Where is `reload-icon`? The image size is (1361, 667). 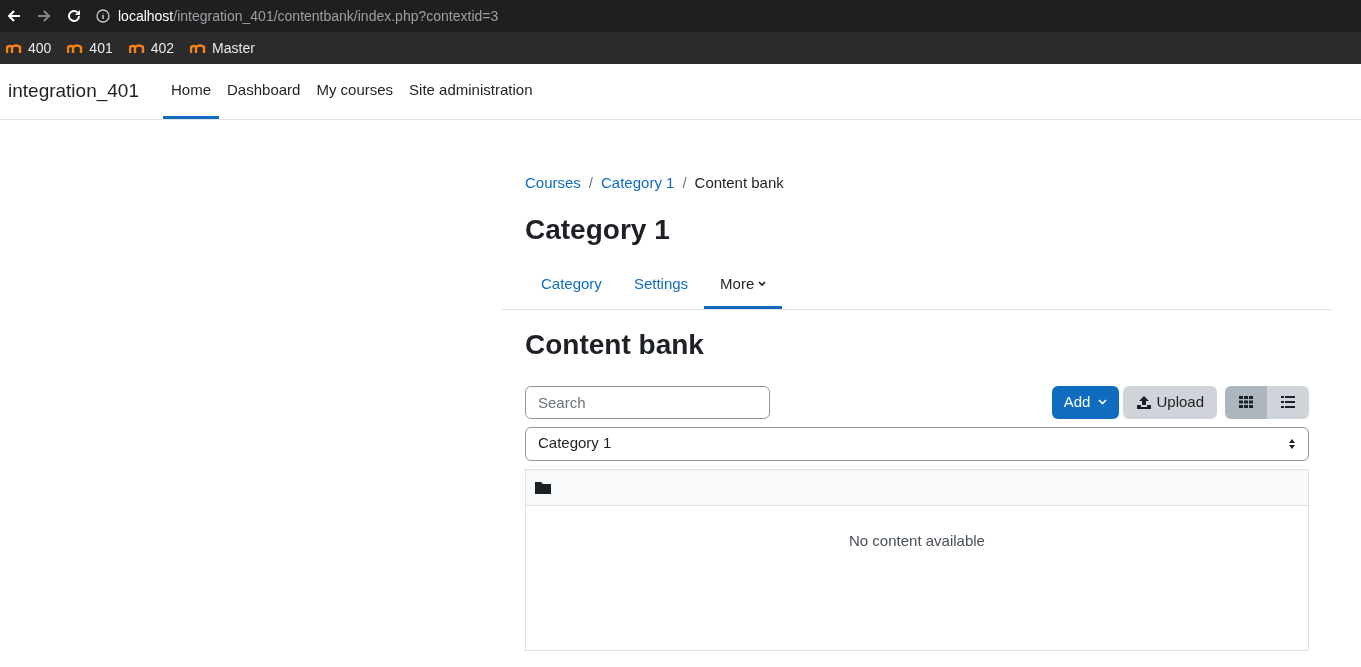
reload-icon is located at coordinates (74, 16).